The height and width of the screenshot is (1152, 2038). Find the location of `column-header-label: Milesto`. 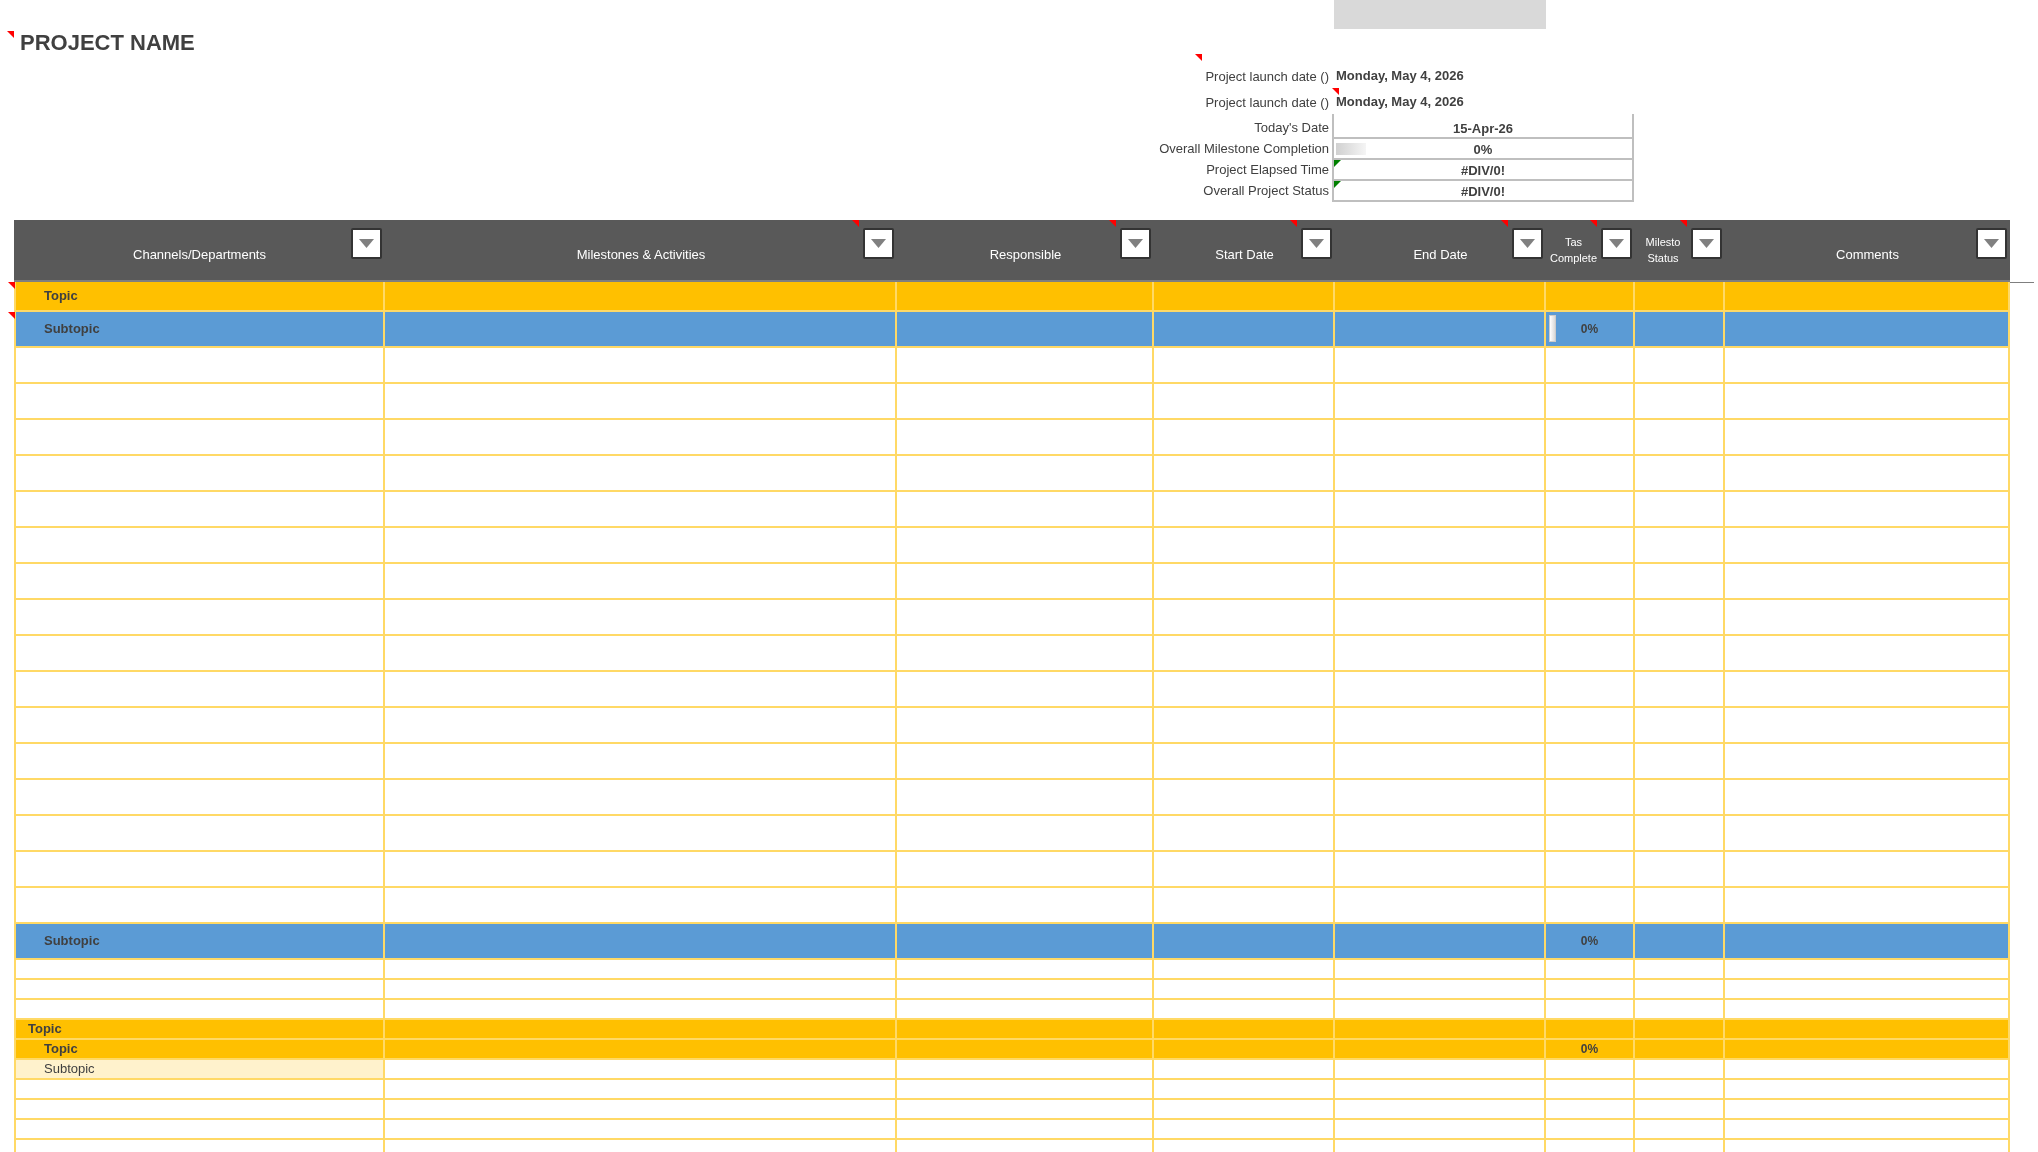

column-header-label: Milesto is located at coordinates (1663, 242).